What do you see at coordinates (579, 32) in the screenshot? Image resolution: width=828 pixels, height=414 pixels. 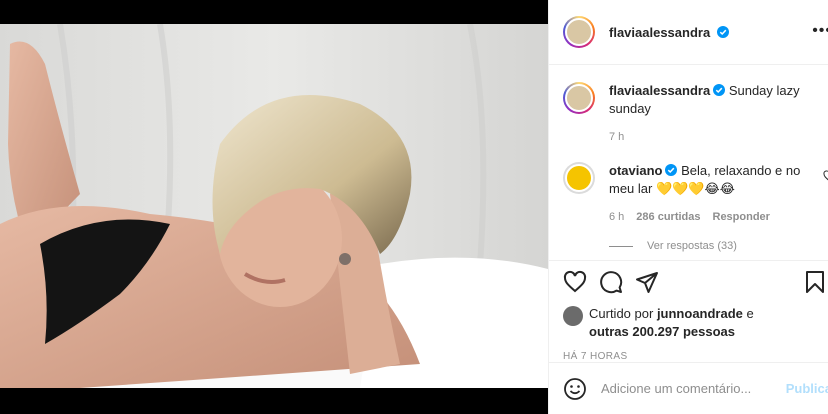 I see `author-avatar` at bounding box center [579, 32].